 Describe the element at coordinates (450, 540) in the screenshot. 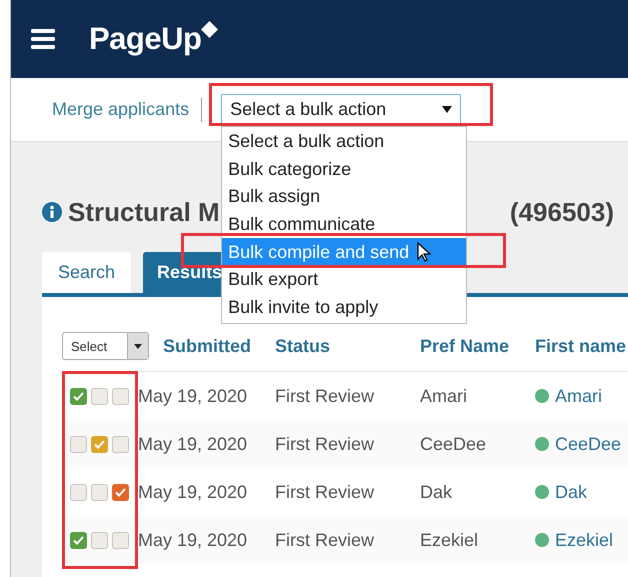

I see `table-cell-text: Ezekiel` at that location.